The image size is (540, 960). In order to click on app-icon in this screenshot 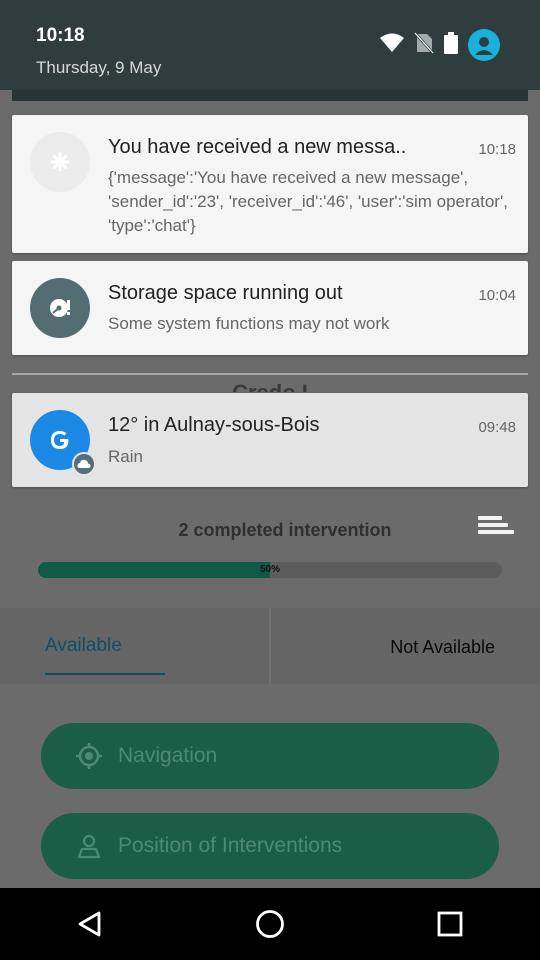, I will do `click(60, 162)`.